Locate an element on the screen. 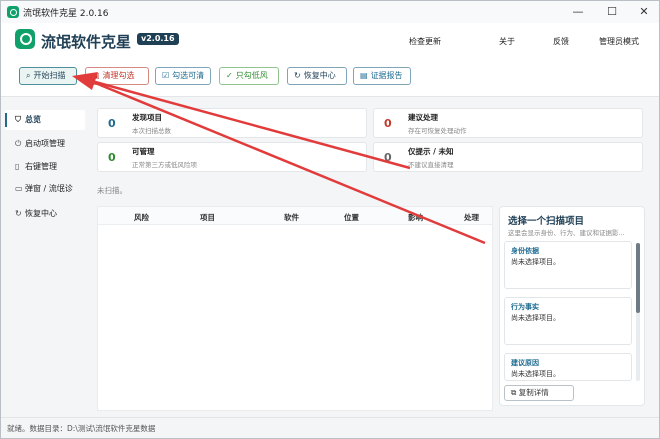 The width and height of the screenshot is (660, 439). status-bar: 就绪。数据目录：D:\测试\流氓软件克星数据 is located at coordinates (330, 427).